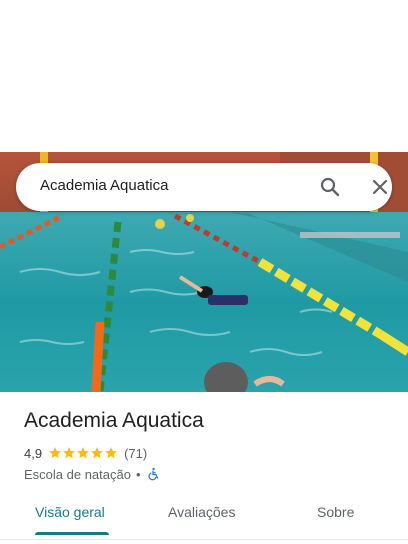 The width and height of the screenshot is (408, 544). I want to click on category-row: Escola de natação •, so click(92, 474).